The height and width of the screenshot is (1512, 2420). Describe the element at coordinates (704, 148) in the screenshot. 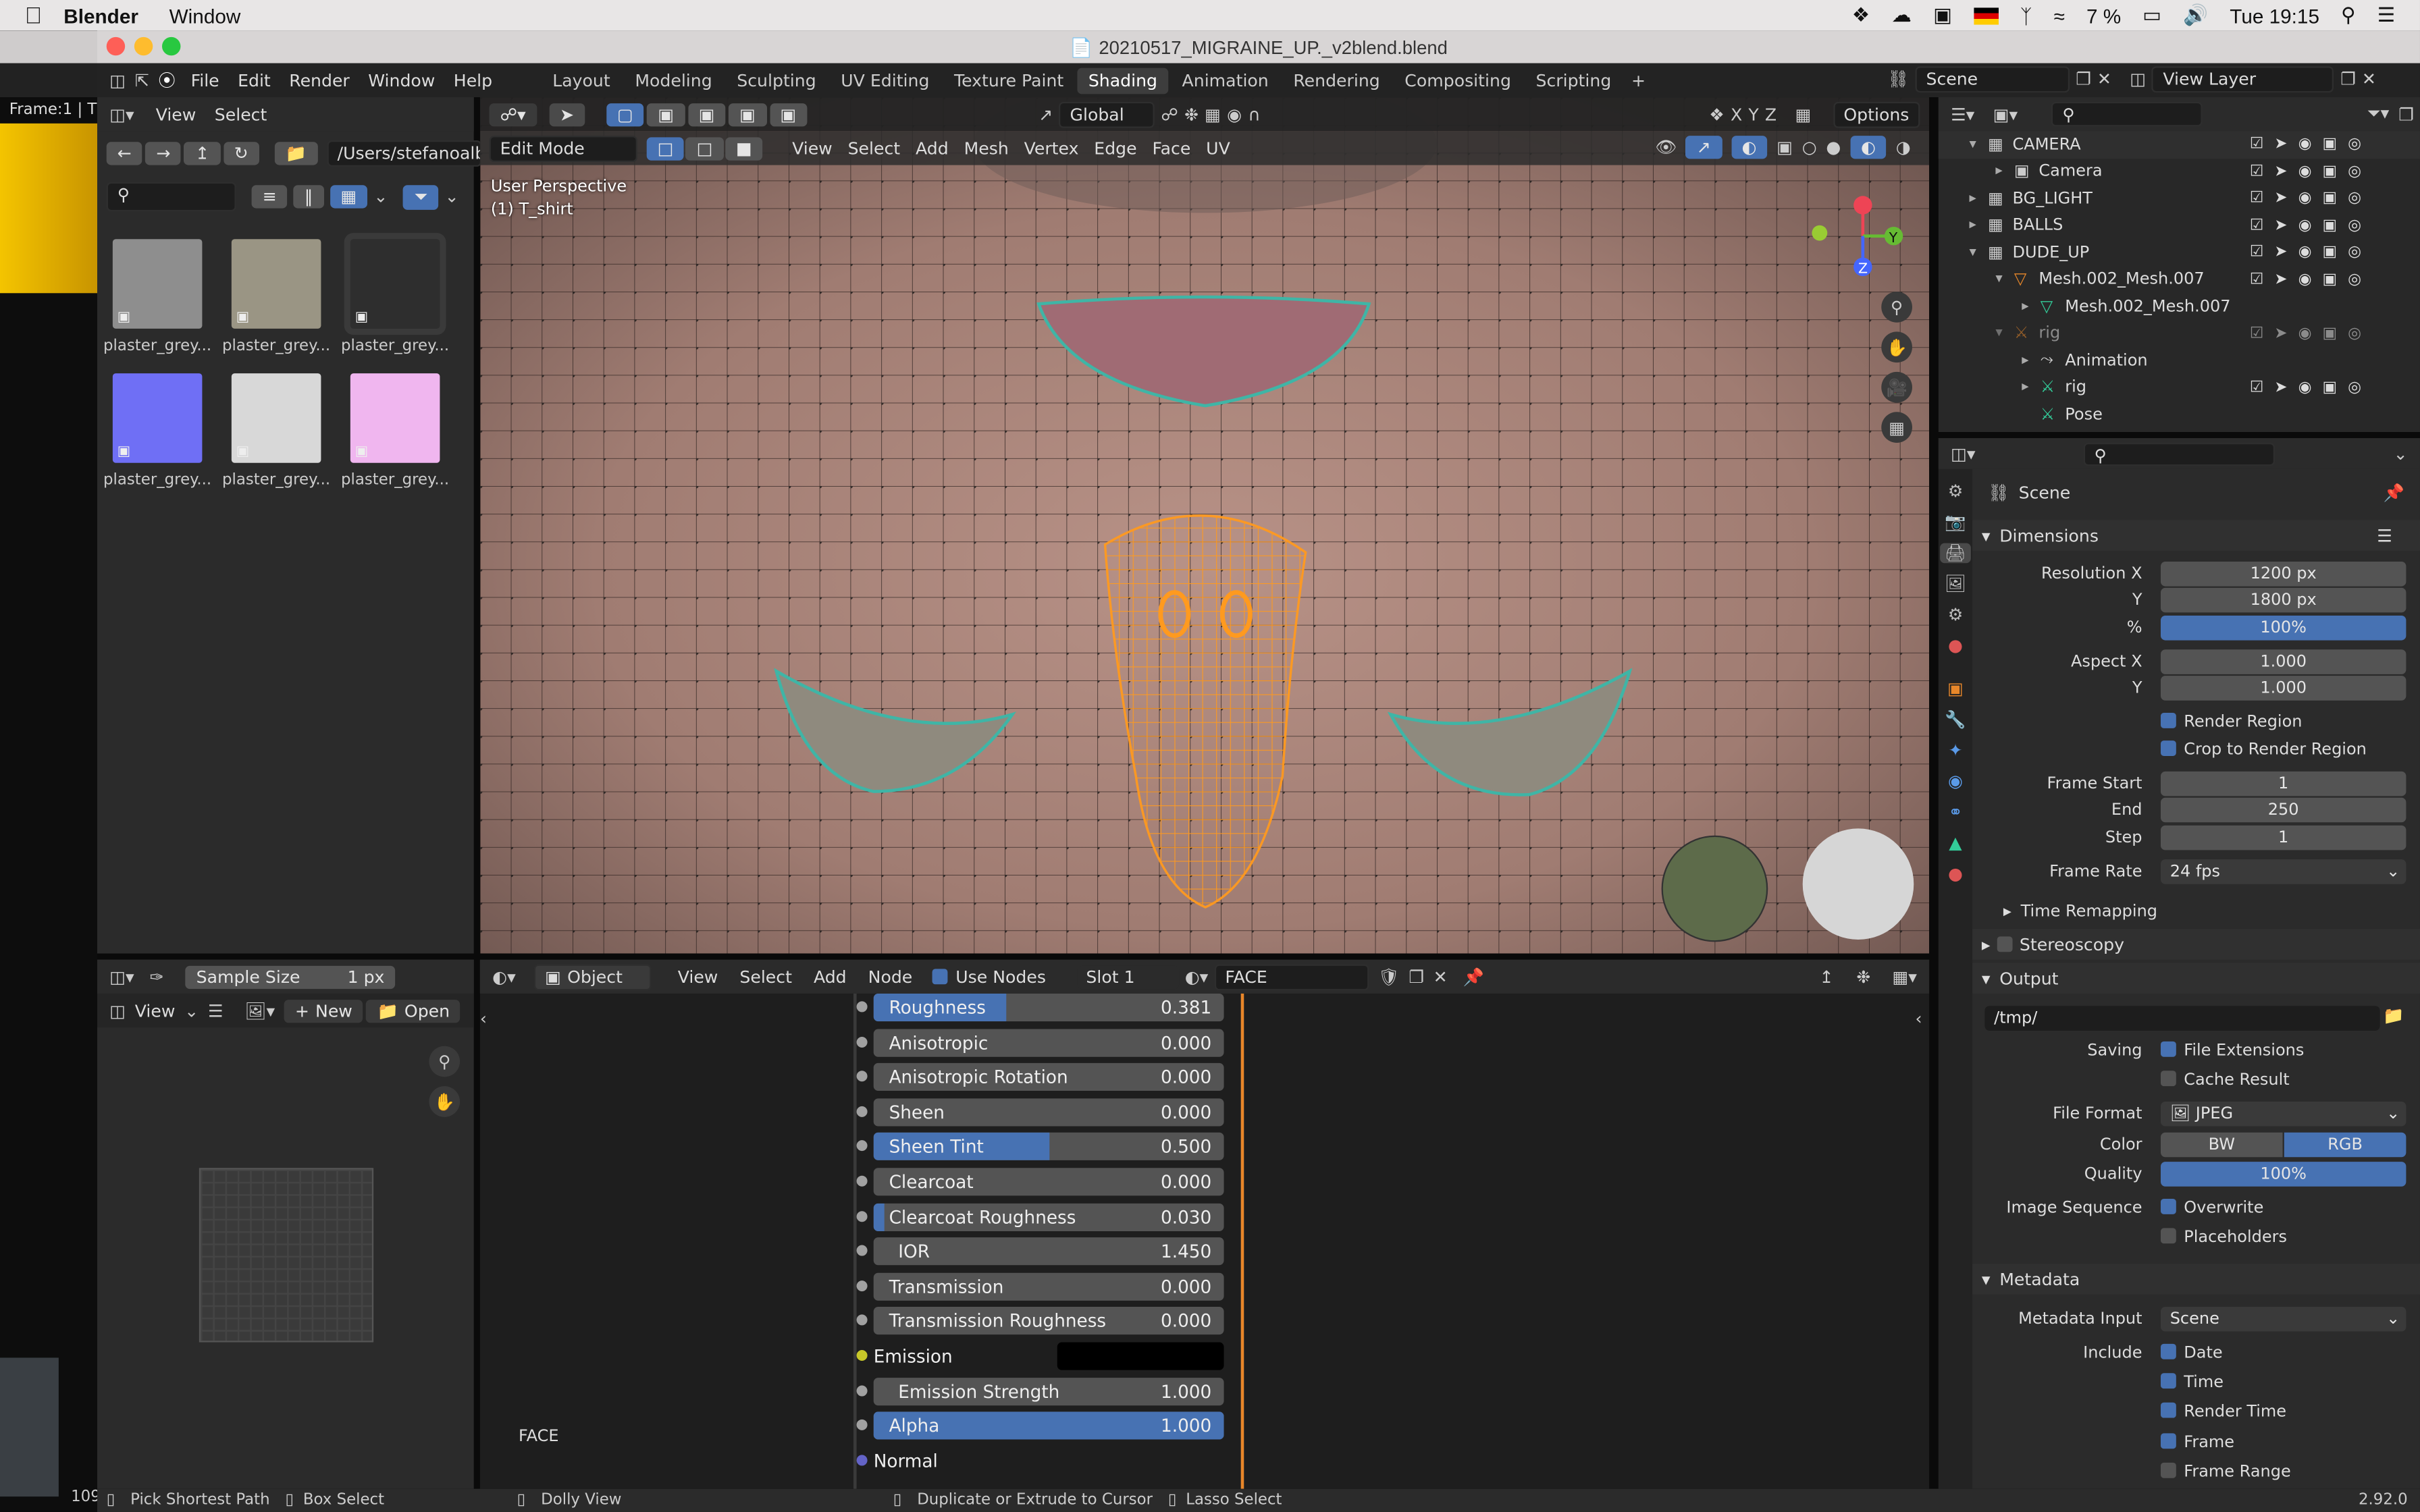

I see `edge-select-icon: □` at that location.